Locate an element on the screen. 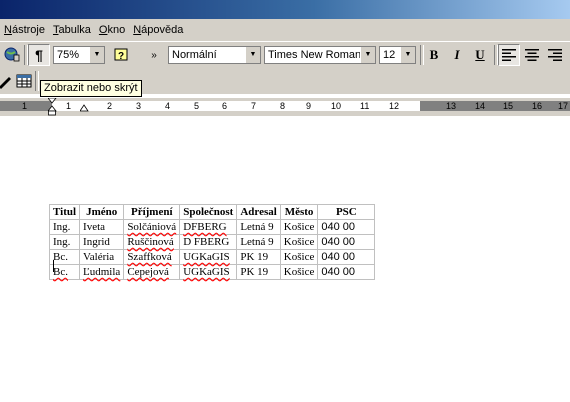  ruler-number: 3 is located at coordinates (139, 106).